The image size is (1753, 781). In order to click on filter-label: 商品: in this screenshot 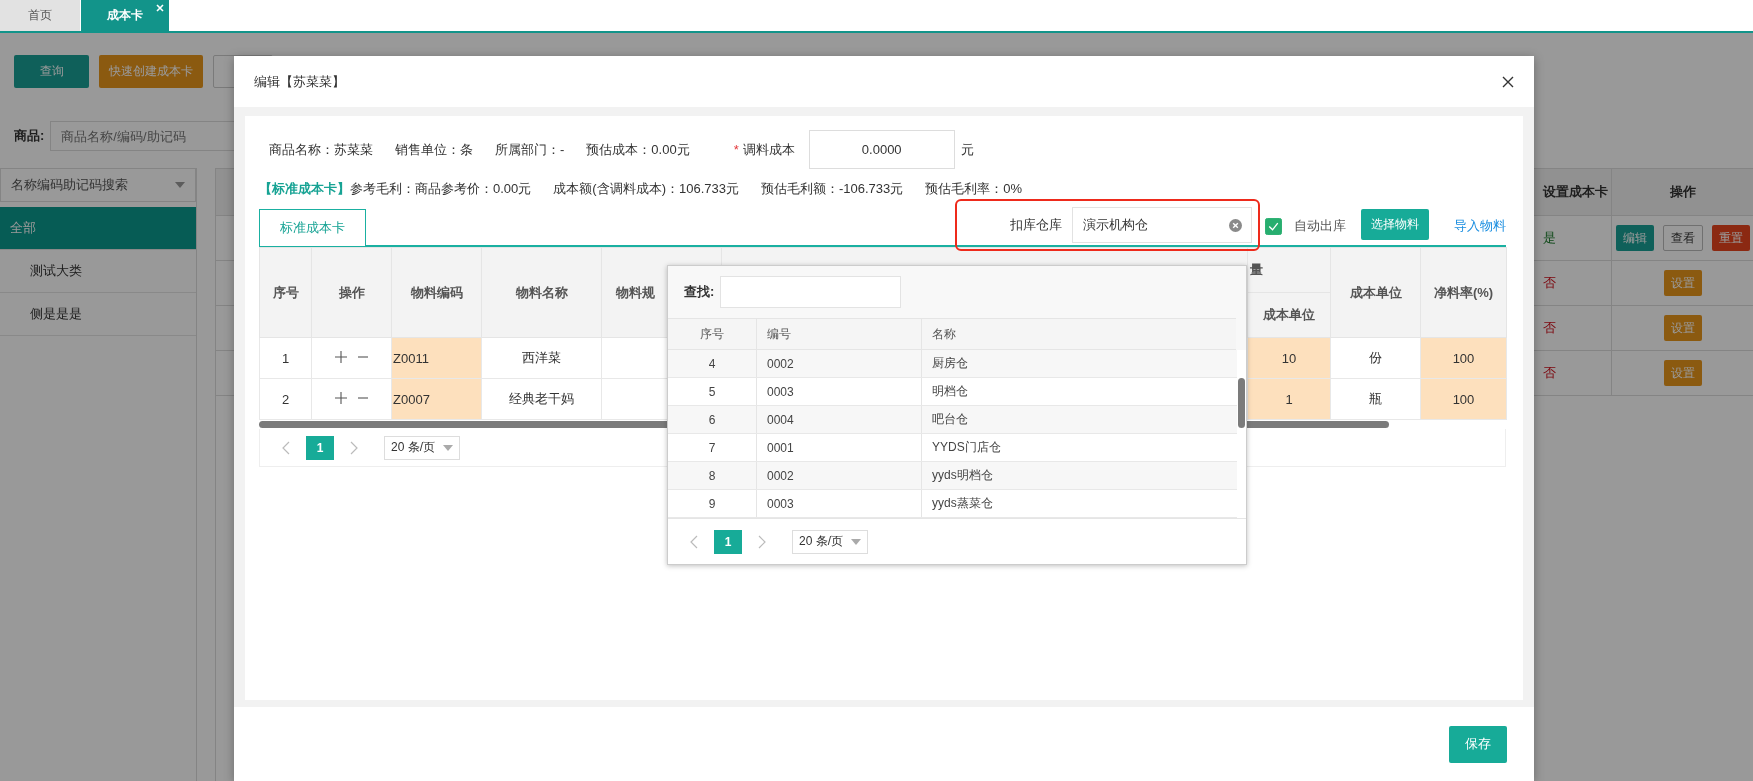, I will do `click(29, 136)`.